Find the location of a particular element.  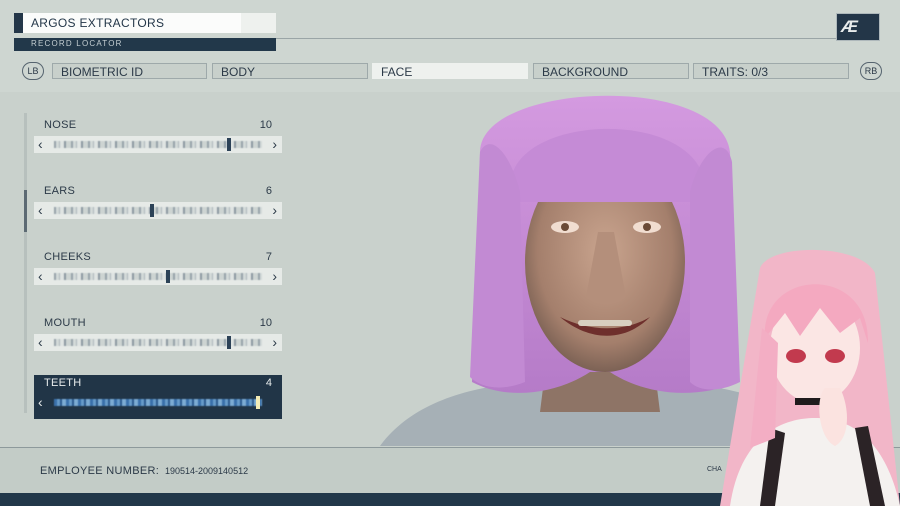

tab-background: BACKGROUND is located at coordinates (611, 71).